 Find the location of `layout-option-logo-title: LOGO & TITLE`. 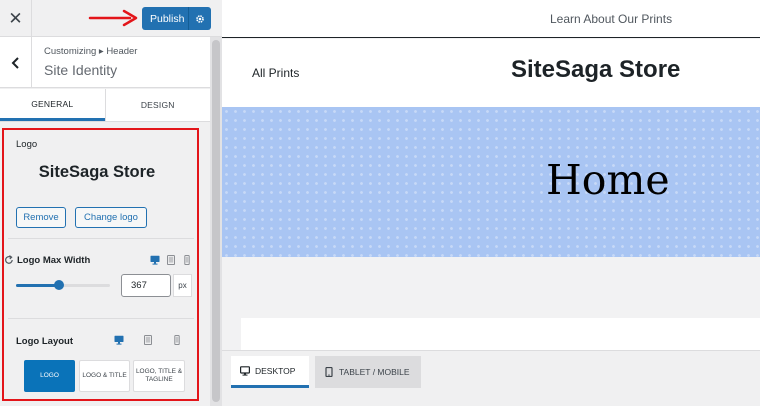

layout-option-logo-title: LOGO & TITLE is located at coordinates (104, 376).